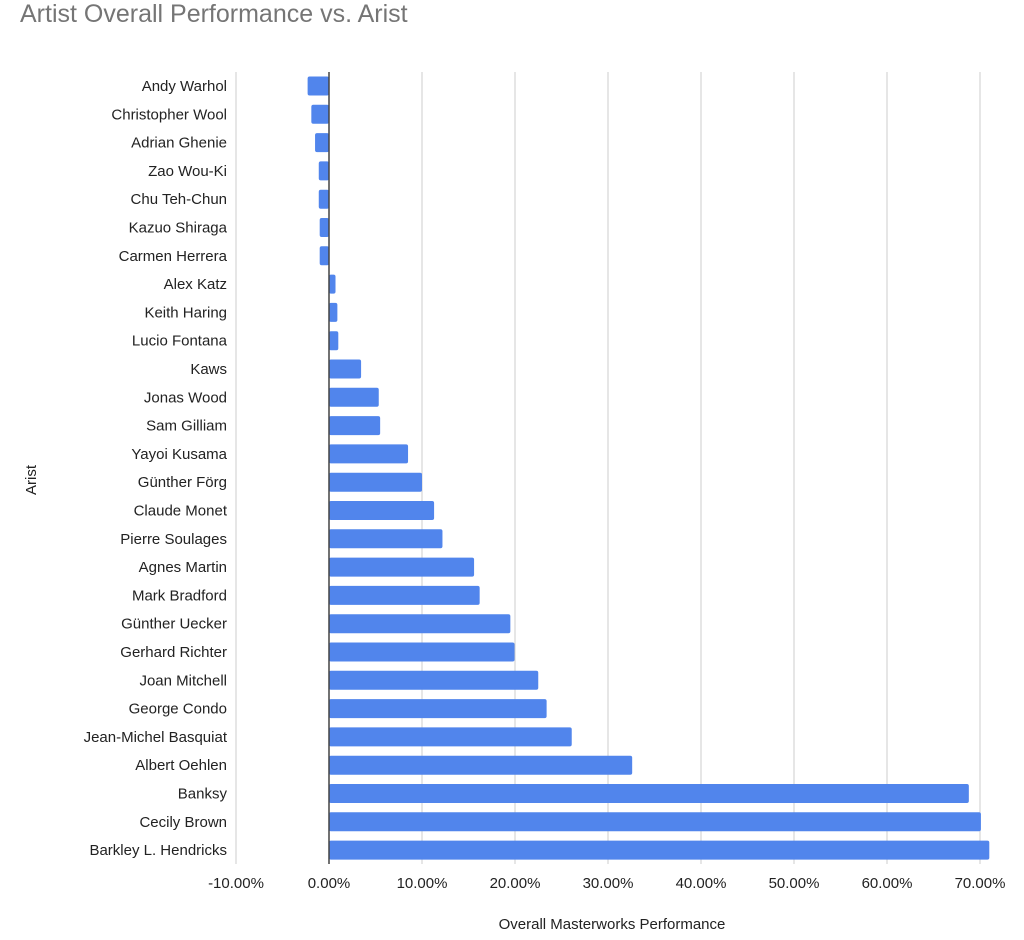 This screenshot has width=1024, height=940. What do you see at coordinates (179, 454) in the screenshot?
I see `category-label: Yayoi Kusama` at bounding box center [179, 454].